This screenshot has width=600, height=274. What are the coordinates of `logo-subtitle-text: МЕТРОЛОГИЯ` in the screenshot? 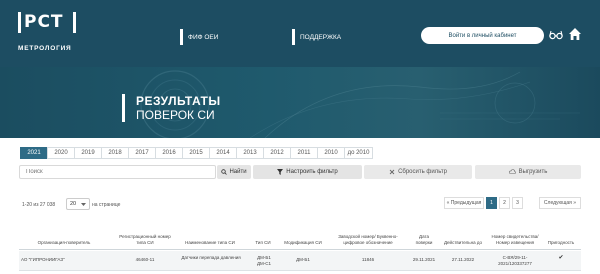 It's located at (45, 48).